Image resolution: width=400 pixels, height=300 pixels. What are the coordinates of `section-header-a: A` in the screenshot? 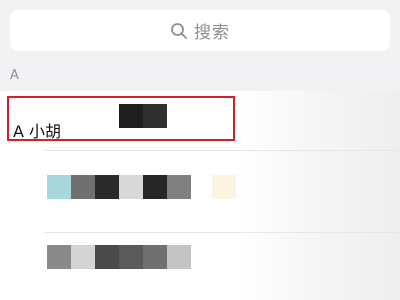 It's located at (200, 77).